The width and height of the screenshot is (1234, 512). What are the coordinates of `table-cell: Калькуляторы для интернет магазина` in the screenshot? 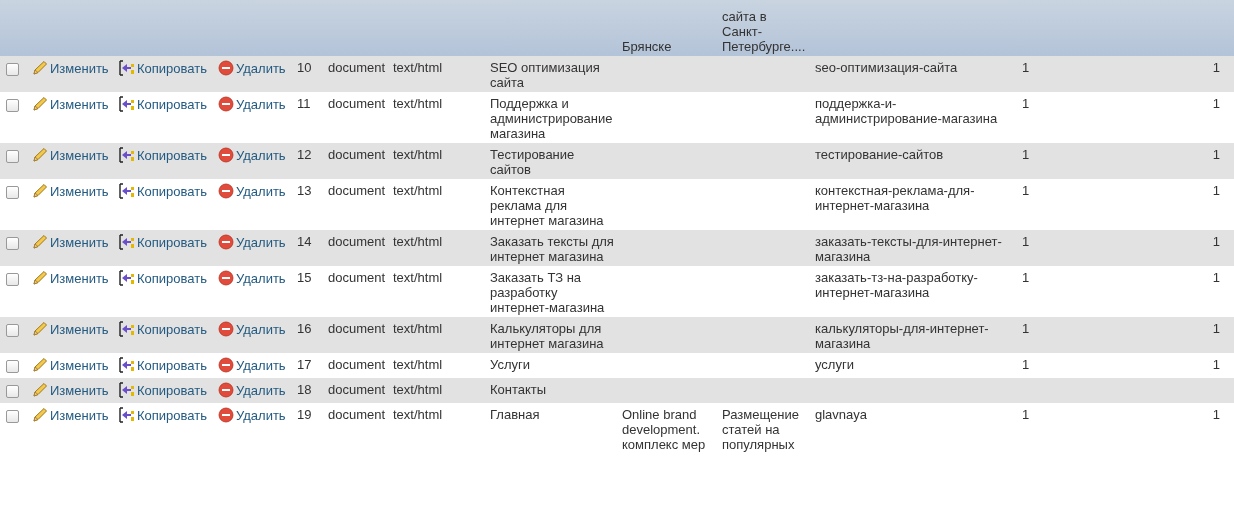 It's located at (547, 336).